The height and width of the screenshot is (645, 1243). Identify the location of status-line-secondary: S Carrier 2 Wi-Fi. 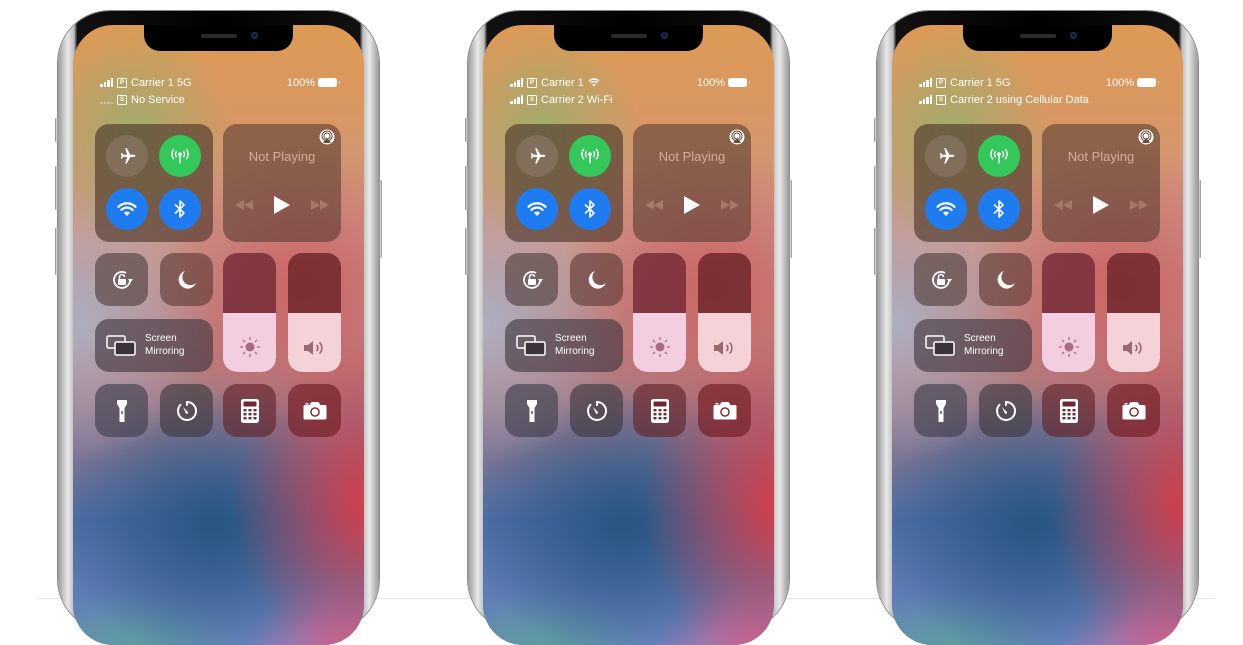
(628, 99).